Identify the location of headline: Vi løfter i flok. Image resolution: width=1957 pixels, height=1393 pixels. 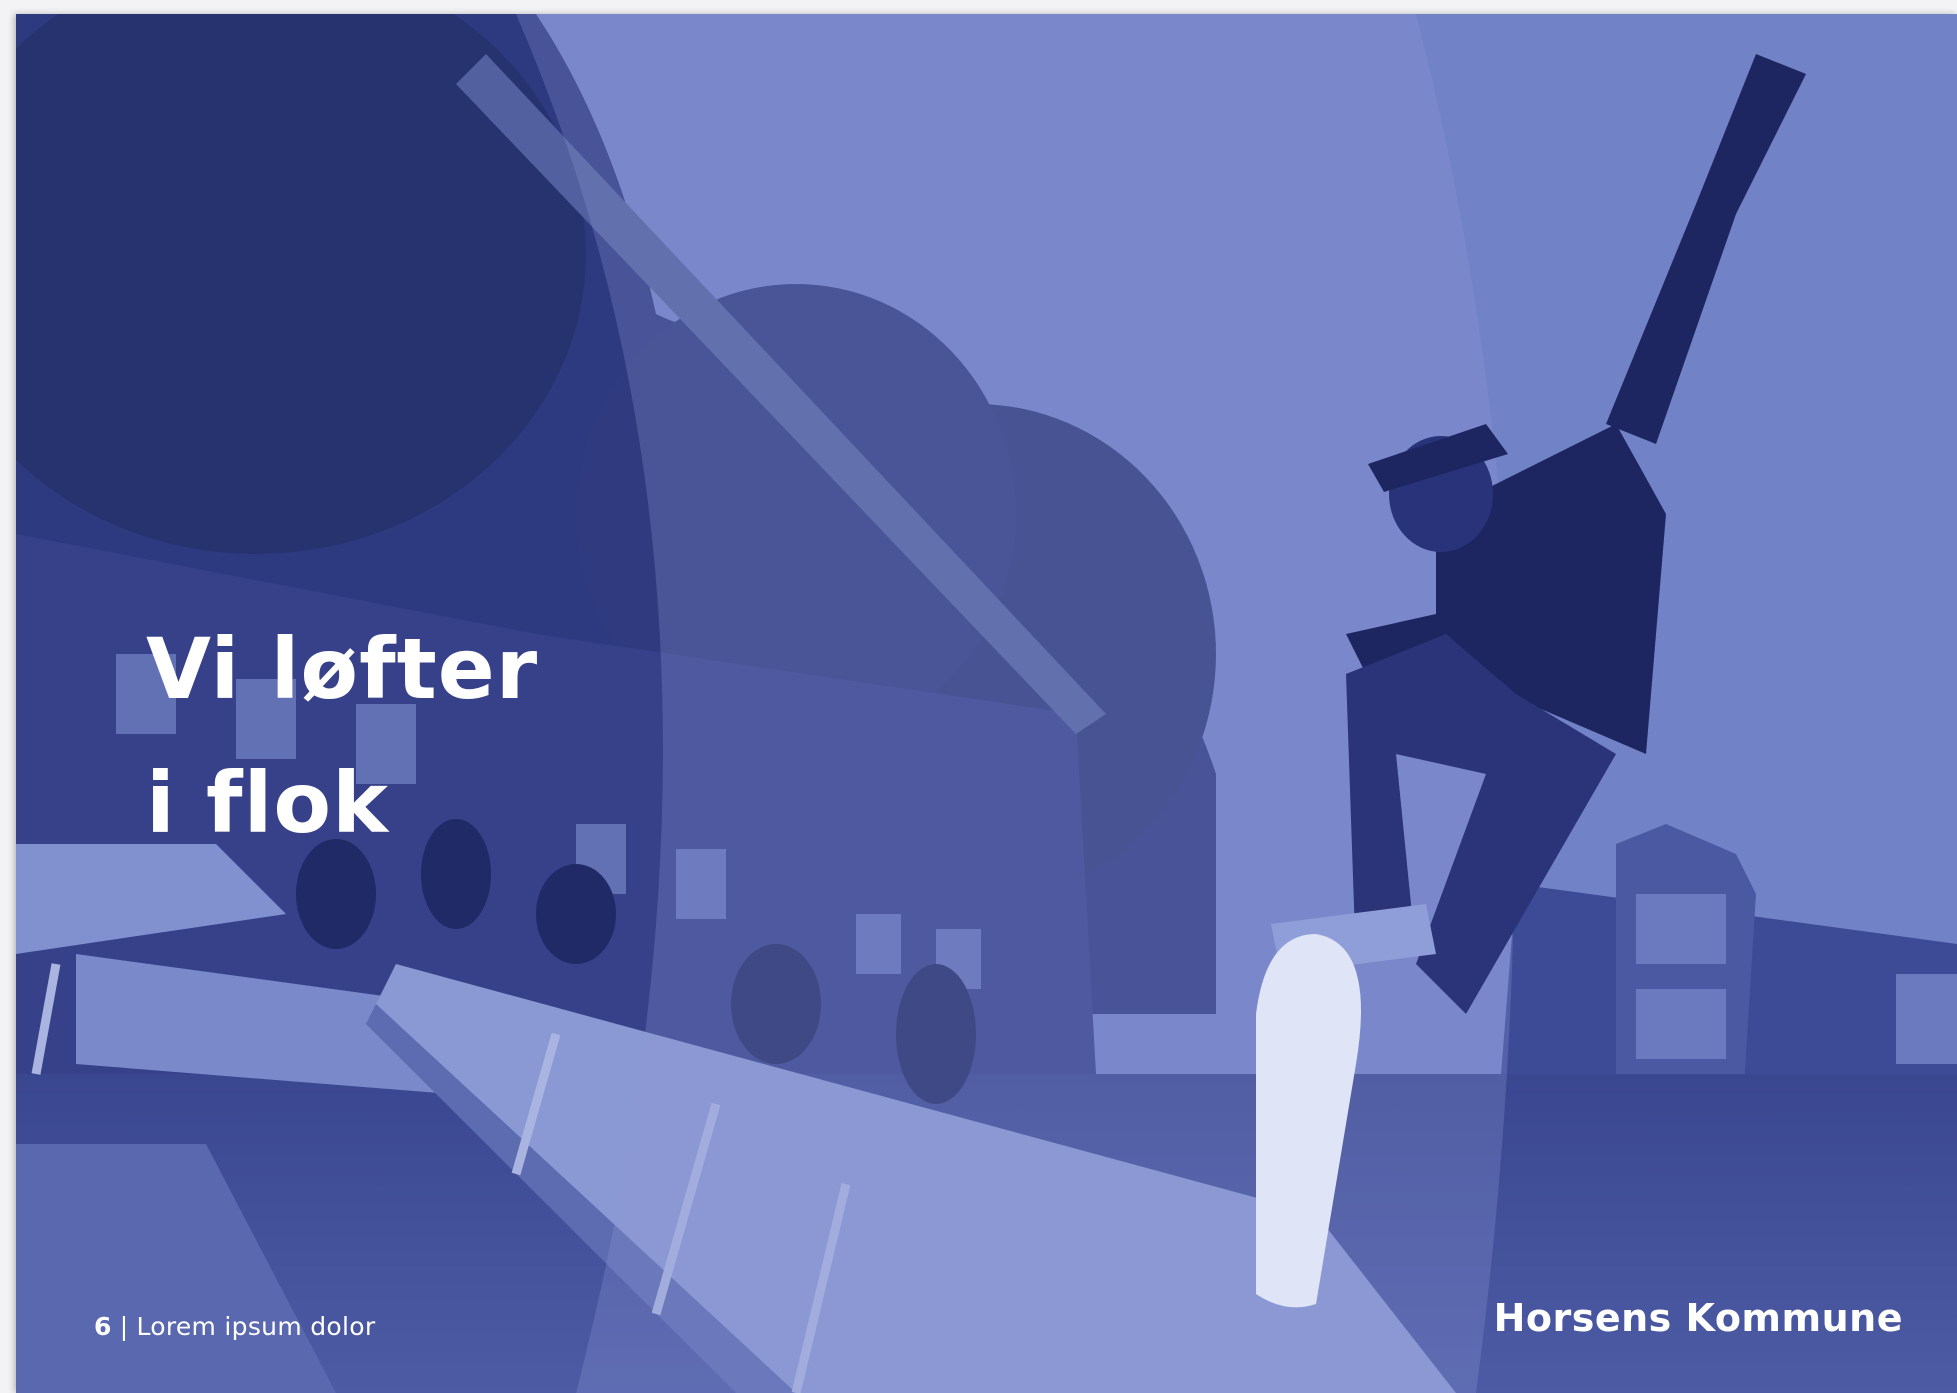
(342, 736).